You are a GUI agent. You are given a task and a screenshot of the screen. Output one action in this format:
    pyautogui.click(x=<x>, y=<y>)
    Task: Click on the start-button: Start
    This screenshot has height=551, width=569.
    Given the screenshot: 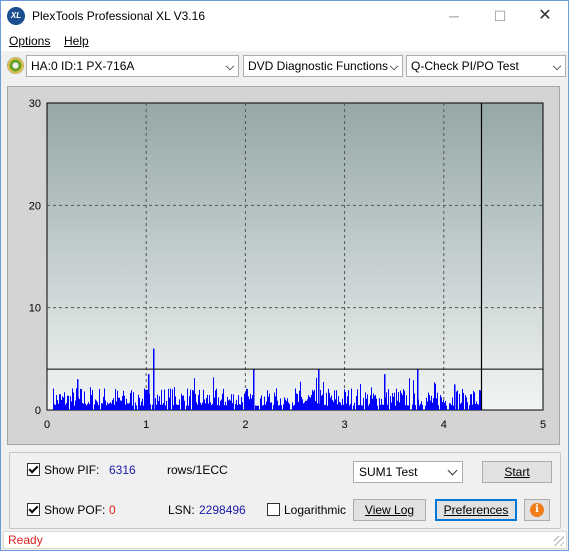 What is the action you would take?
    pyautogui.click(x=517, y=472)
    